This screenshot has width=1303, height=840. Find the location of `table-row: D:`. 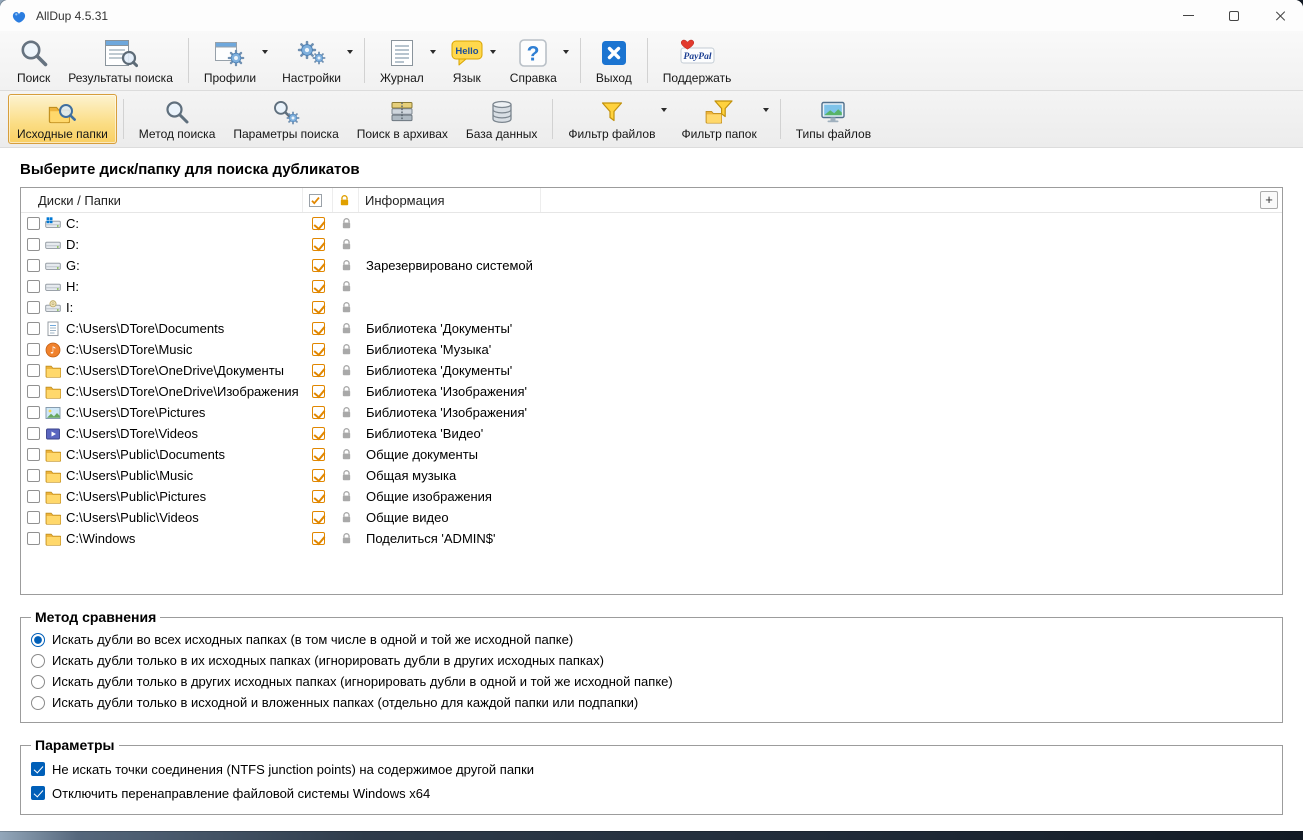

table-row: D: is located at coordinates (651, 244).